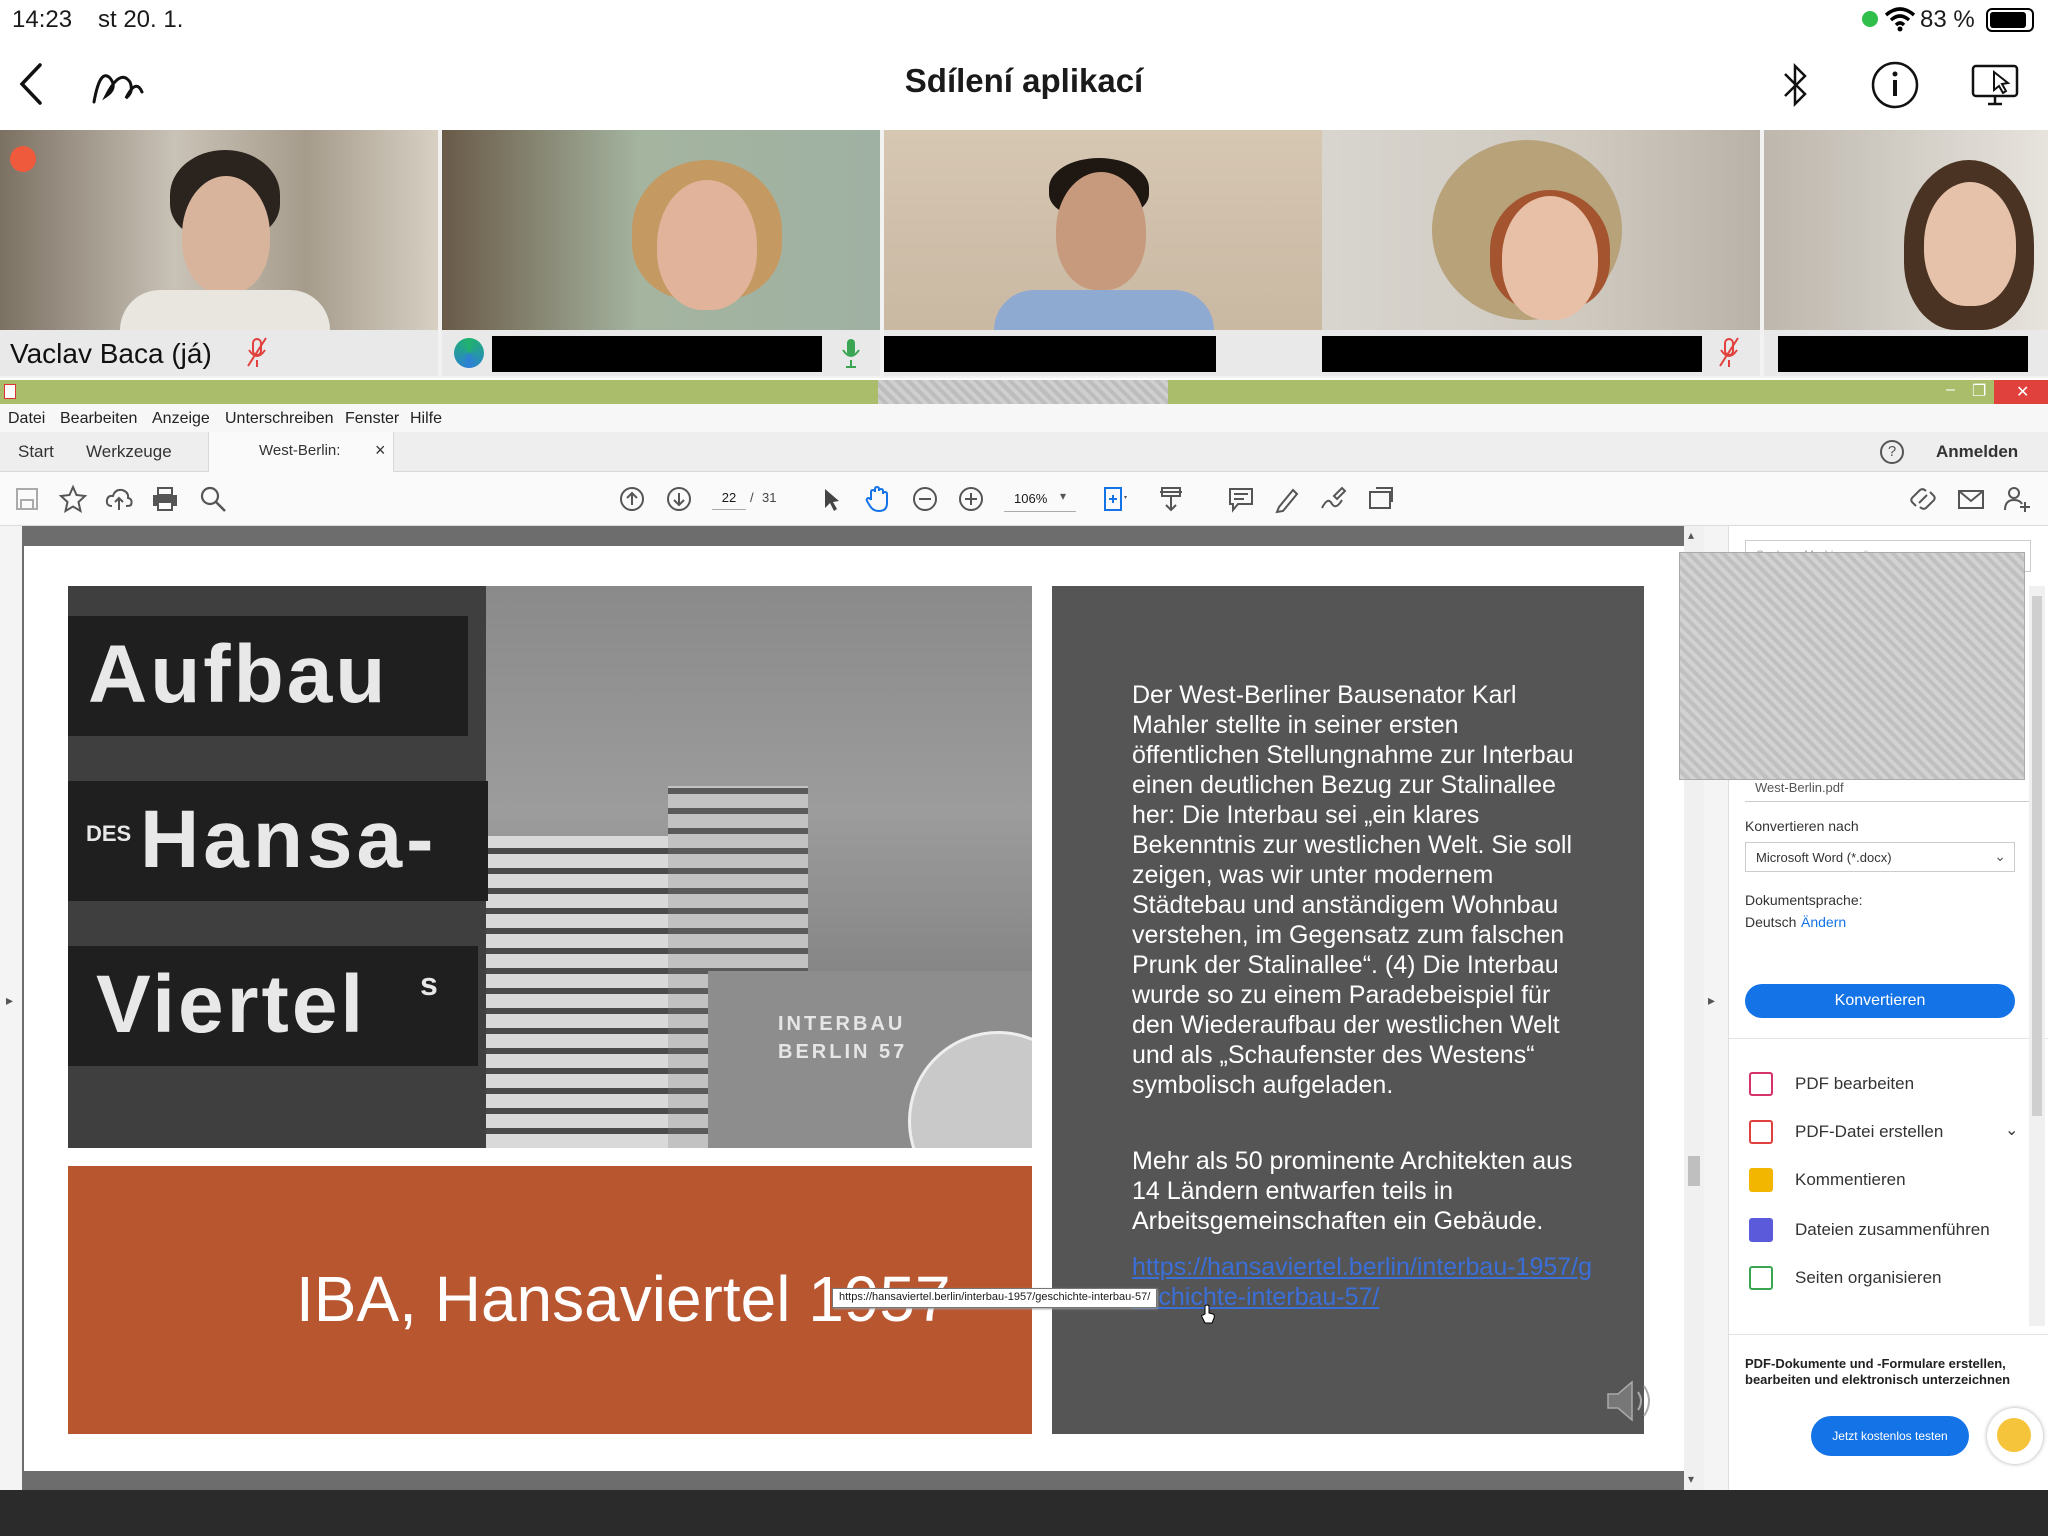 This screenshot has height=1536, width=2048. I want to click on interbau-board: INTERBAU BERLIN 57, so click(870, 1059).